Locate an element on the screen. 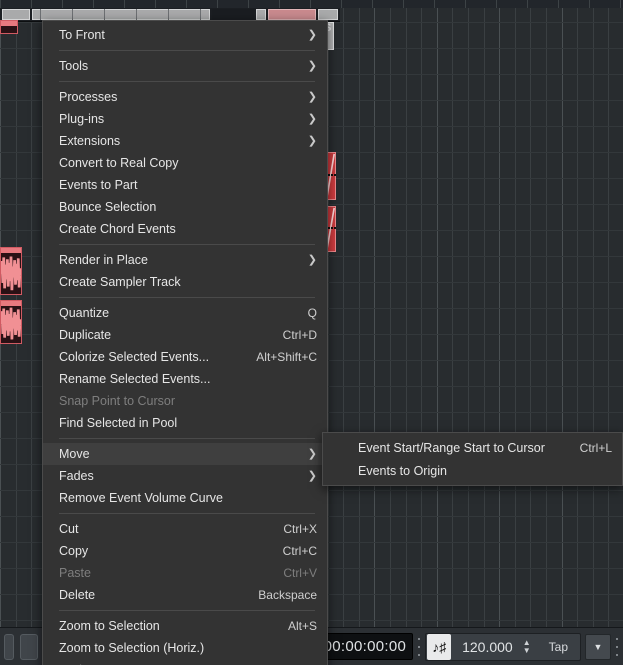 This screenshot has height=665, width=623. menu-item-create-sampler-track: Create Sampler Track is located at coordinates (185, 282).